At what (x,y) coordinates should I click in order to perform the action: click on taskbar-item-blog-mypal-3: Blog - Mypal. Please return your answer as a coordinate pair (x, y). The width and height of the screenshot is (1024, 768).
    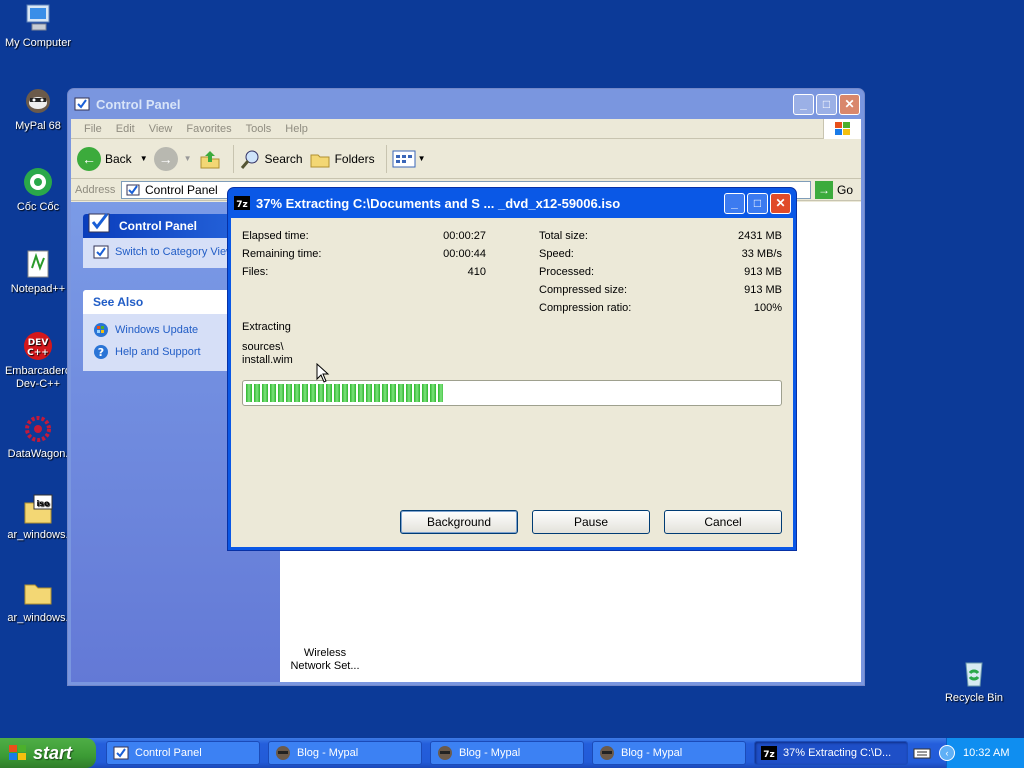
    Looking at the image, I should click on (669, 753).